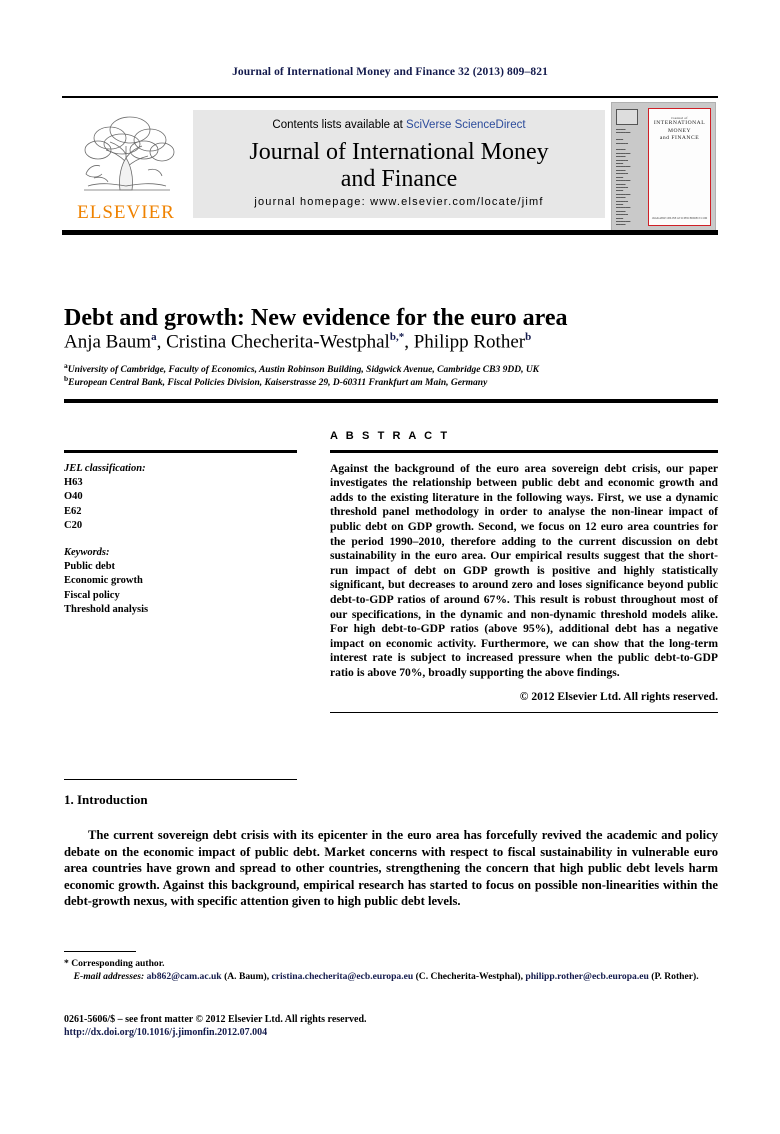 The width and height of the screenshot is (780, 1134). Describe the element at coordinates (343, 976) in the screenshot. I see `email-link-1: cristina.checherita@ecb.europa.eu` at that location.